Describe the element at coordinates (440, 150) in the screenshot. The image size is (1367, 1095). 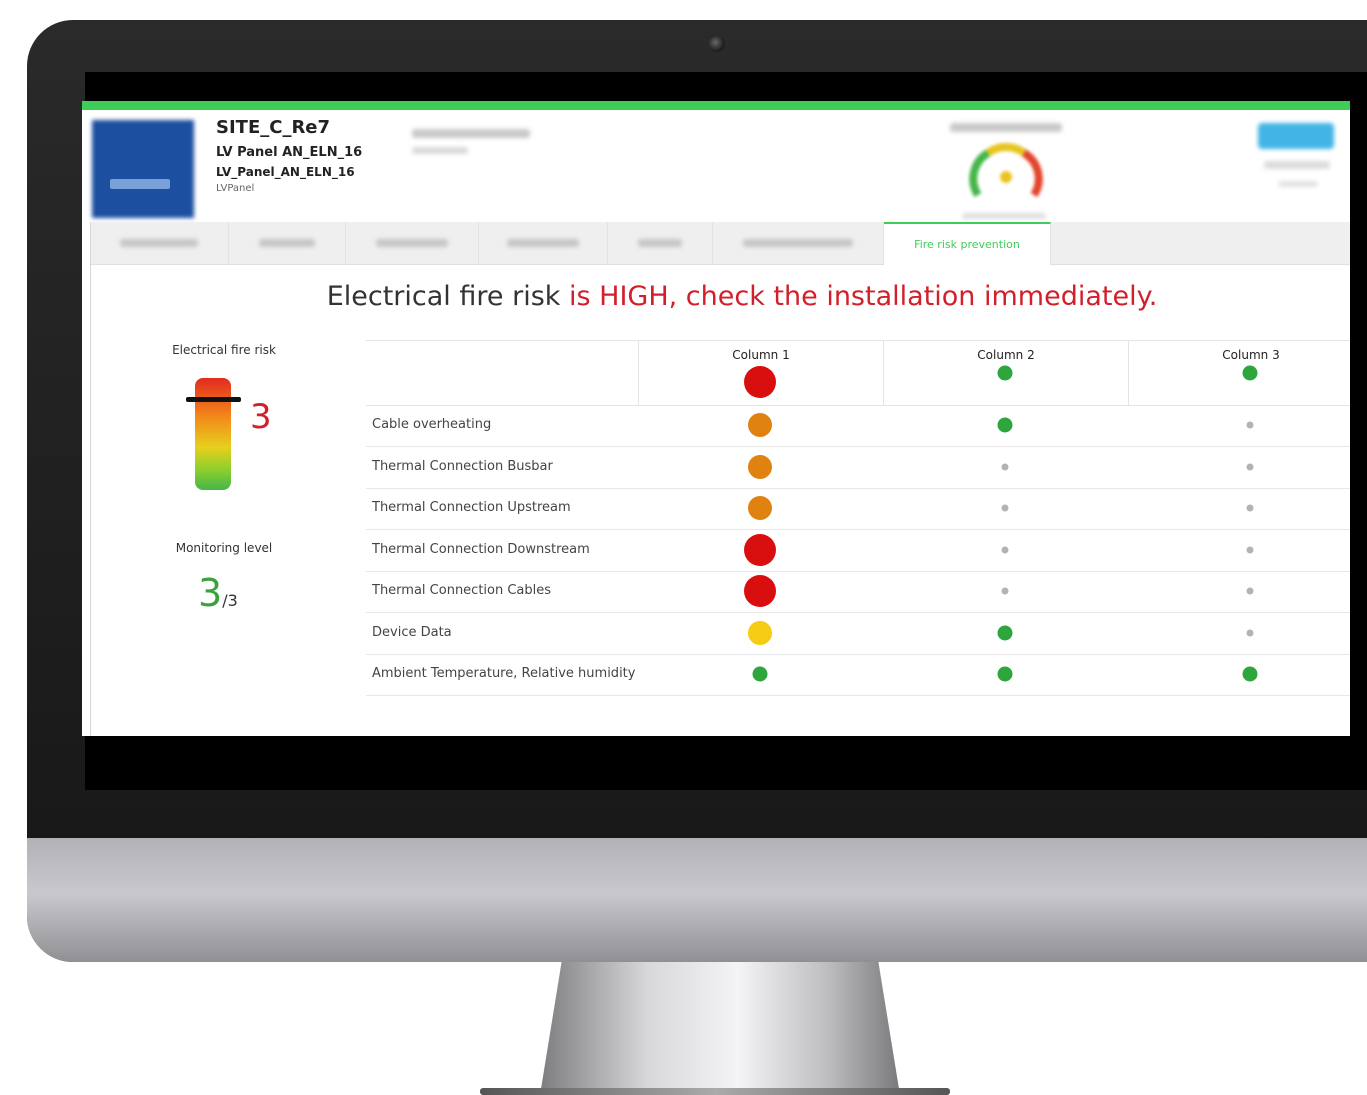
I see `commissioning-date-blurred` at that location.